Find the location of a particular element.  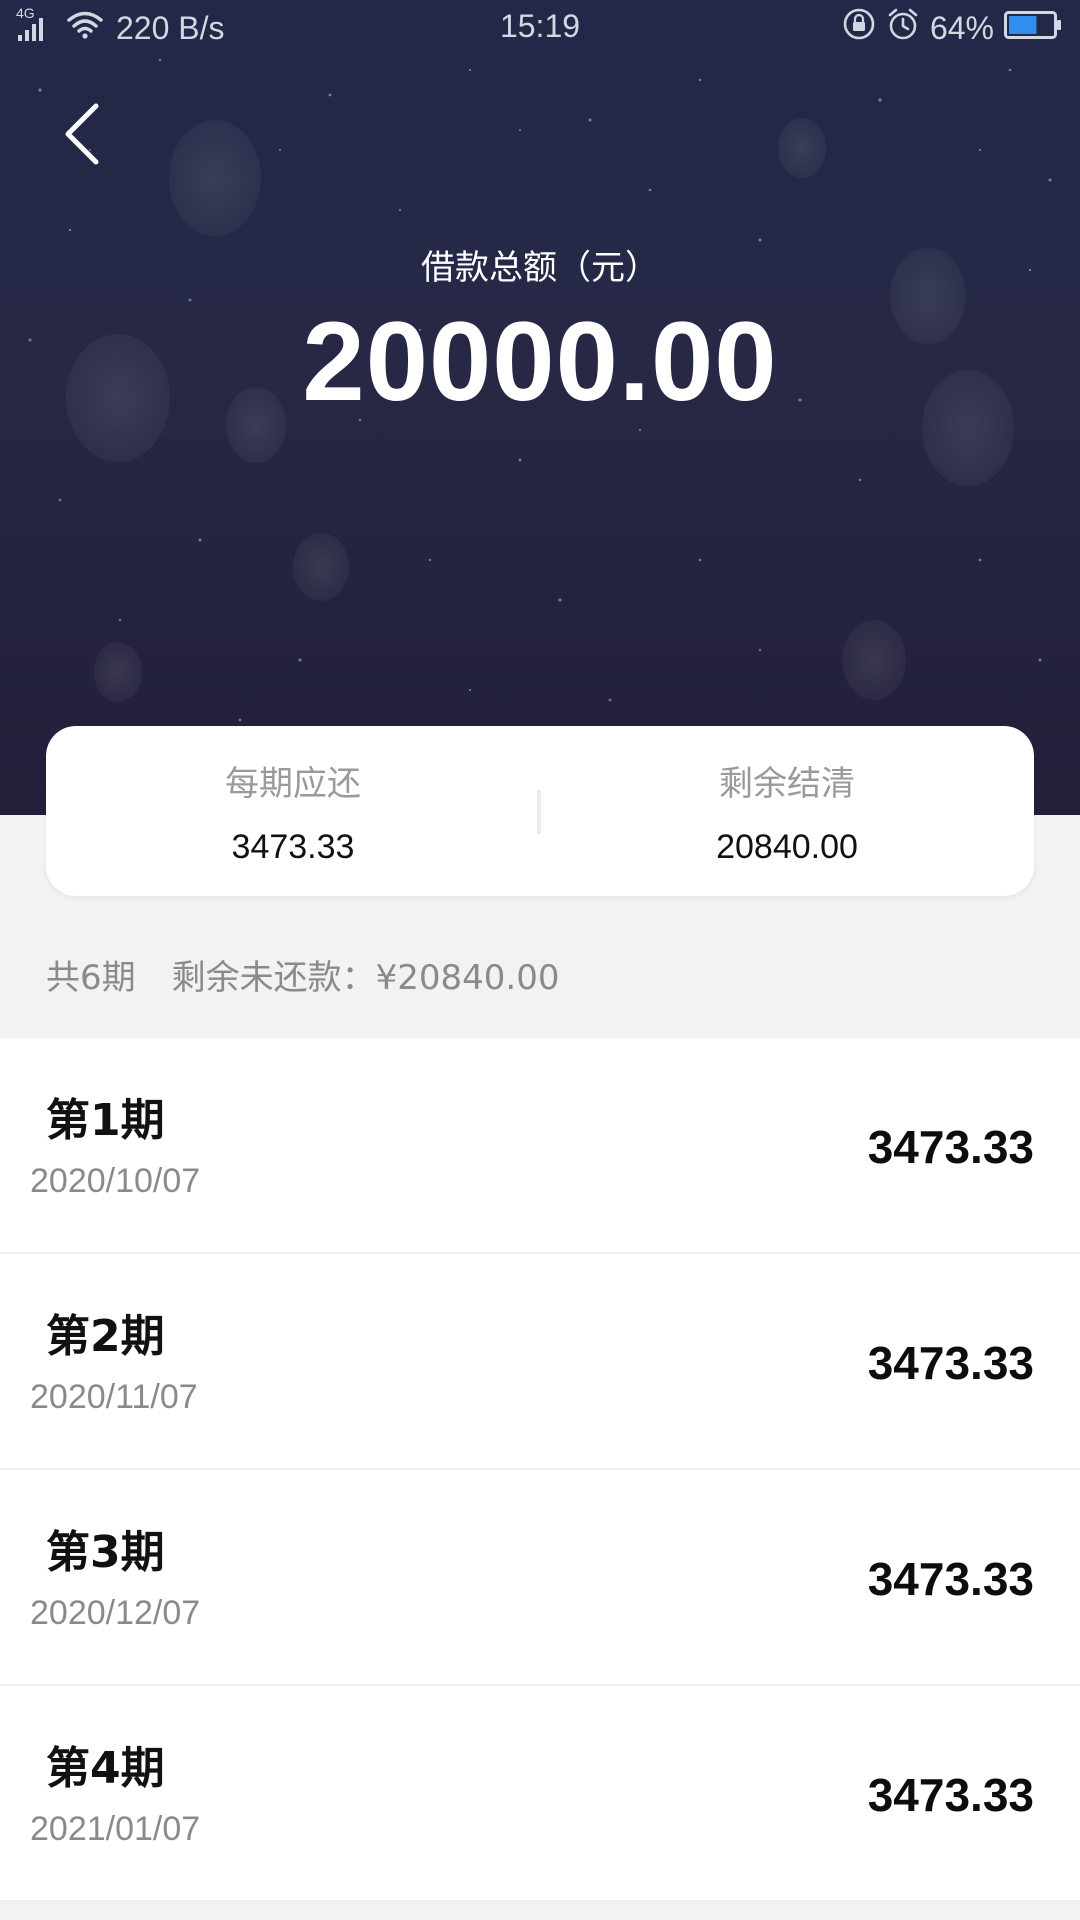

battery-icon is located at coordinates (1033, 28).